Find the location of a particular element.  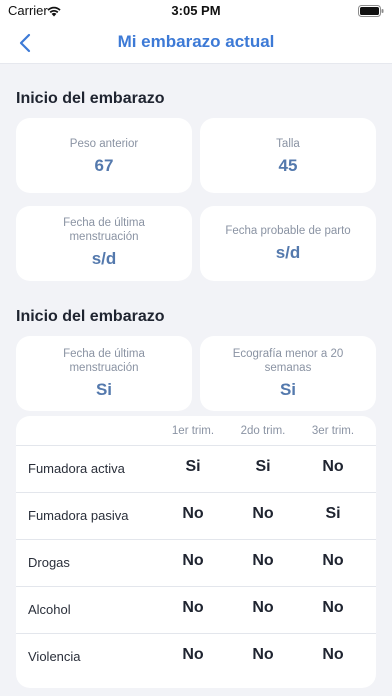

talla-card: Talla 45 is located at coordinates (288, 155).